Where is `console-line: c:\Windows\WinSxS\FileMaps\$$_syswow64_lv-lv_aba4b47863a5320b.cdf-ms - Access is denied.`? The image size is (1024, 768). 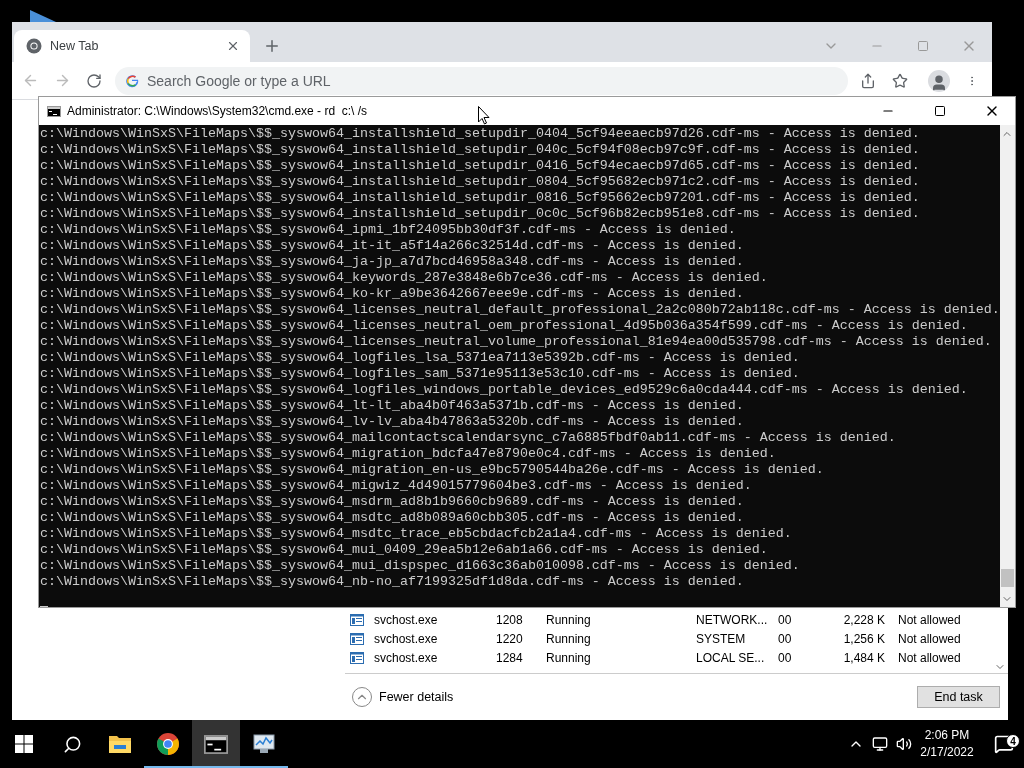 console-line: c:\Windows\WinSxS\FileMaps\$$_syswow64_lv-lv_aba4b47863a5320b.cdf-ms - Access is denied. is located at coordinates (392, 422).